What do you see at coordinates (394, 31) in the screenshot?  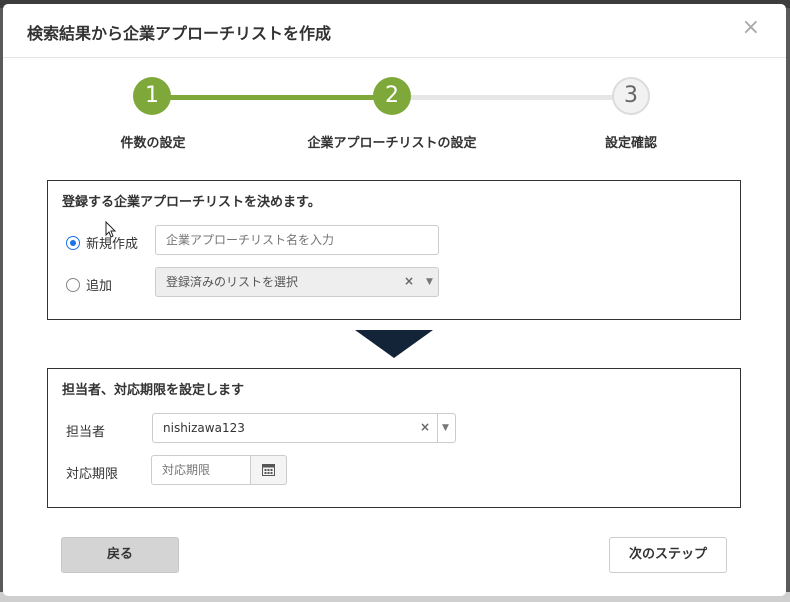 I see `modal-header: 検索結果から企業アプローチリストを作成 ×` at bounding box center [394, 31].